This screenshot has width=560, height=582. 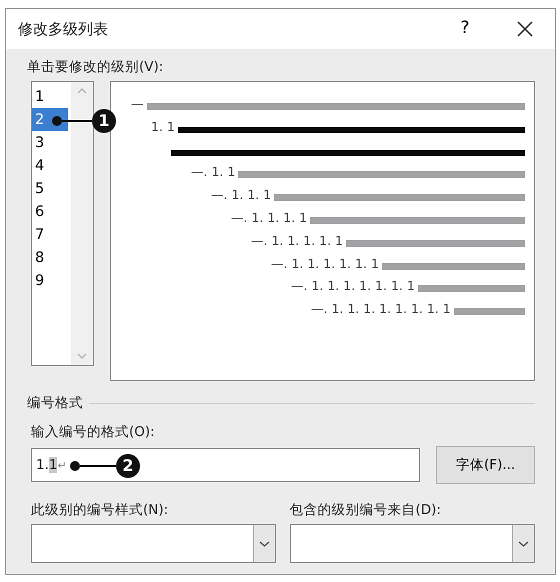 What do you see at coordinates (100, 510) in the screenshot?
I see `field-label: 此级别的编号样式(N):` at bounding box center [100, 510].